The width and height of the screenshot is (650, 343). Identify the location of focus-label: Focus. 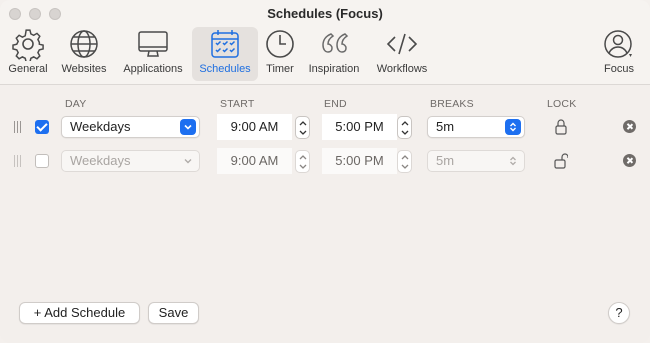
(619, 69).